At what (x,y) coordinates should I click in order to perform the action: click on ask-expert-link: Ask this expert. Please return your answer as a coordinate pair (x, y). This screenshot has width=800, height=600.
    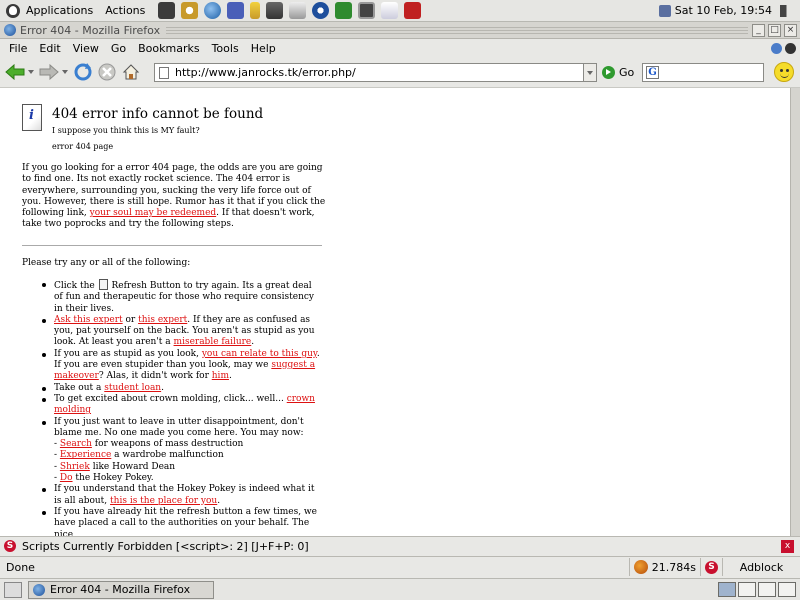
    Looking at the image, I should click on (88, 320).